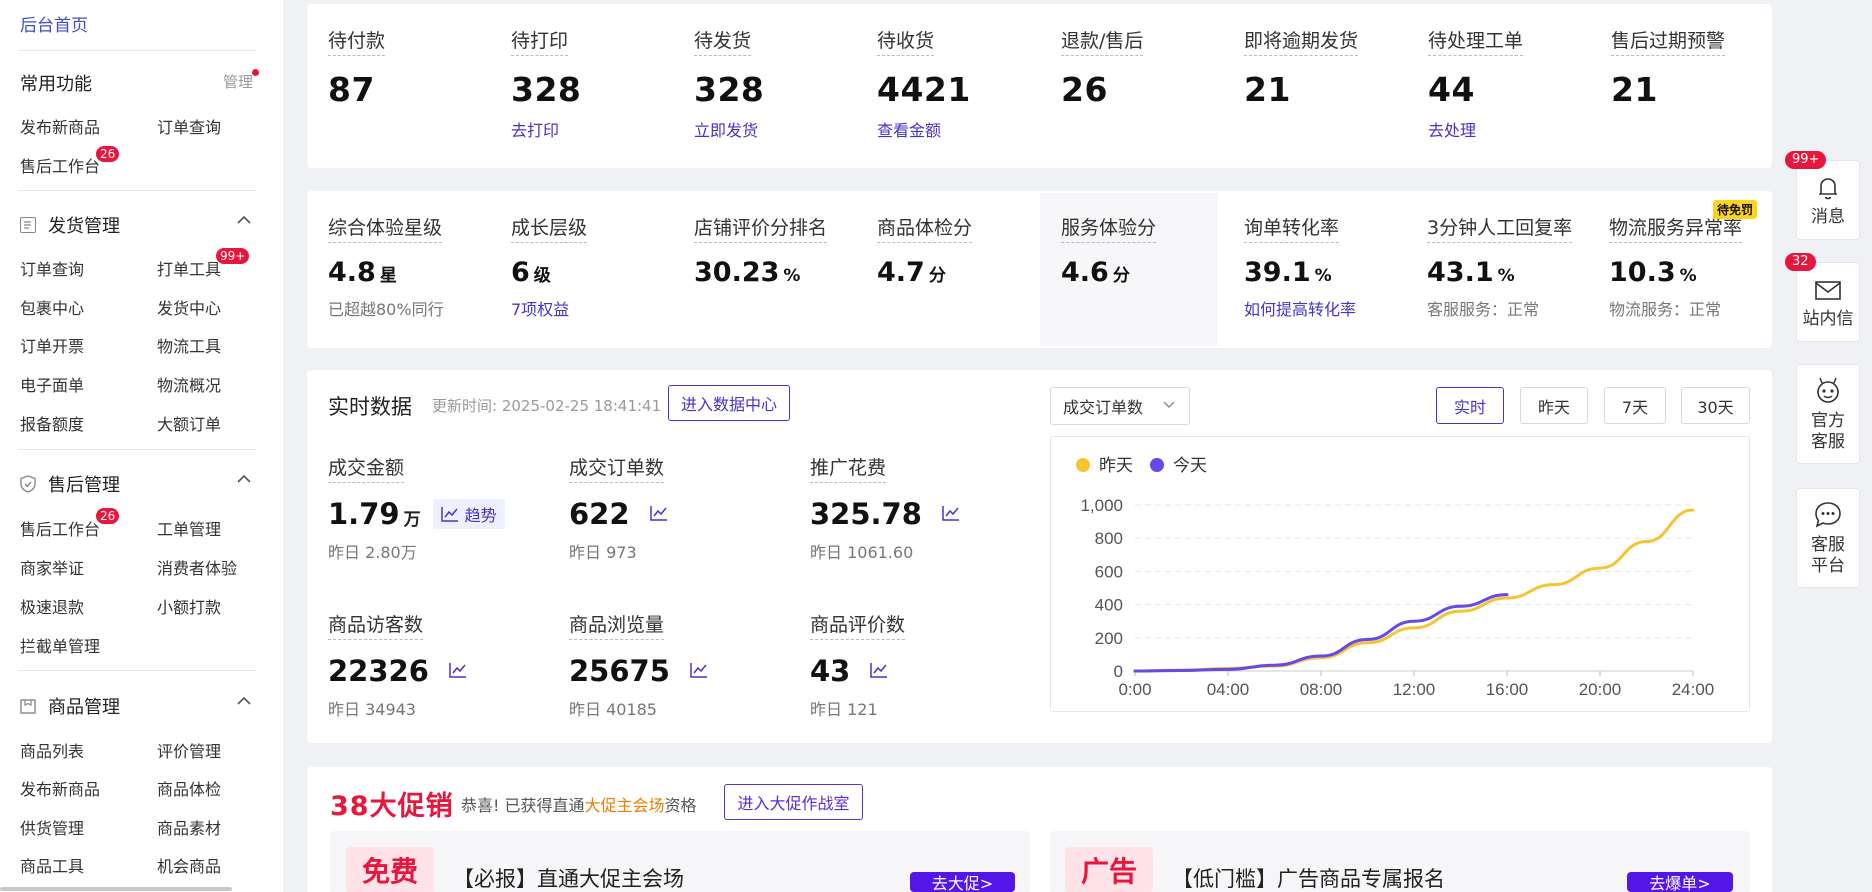  What do you see at coordinates (925, 250) in the screenshot?
I see `metric-3: 商品体检分 4.7 分` at bounding box center [925, 250].